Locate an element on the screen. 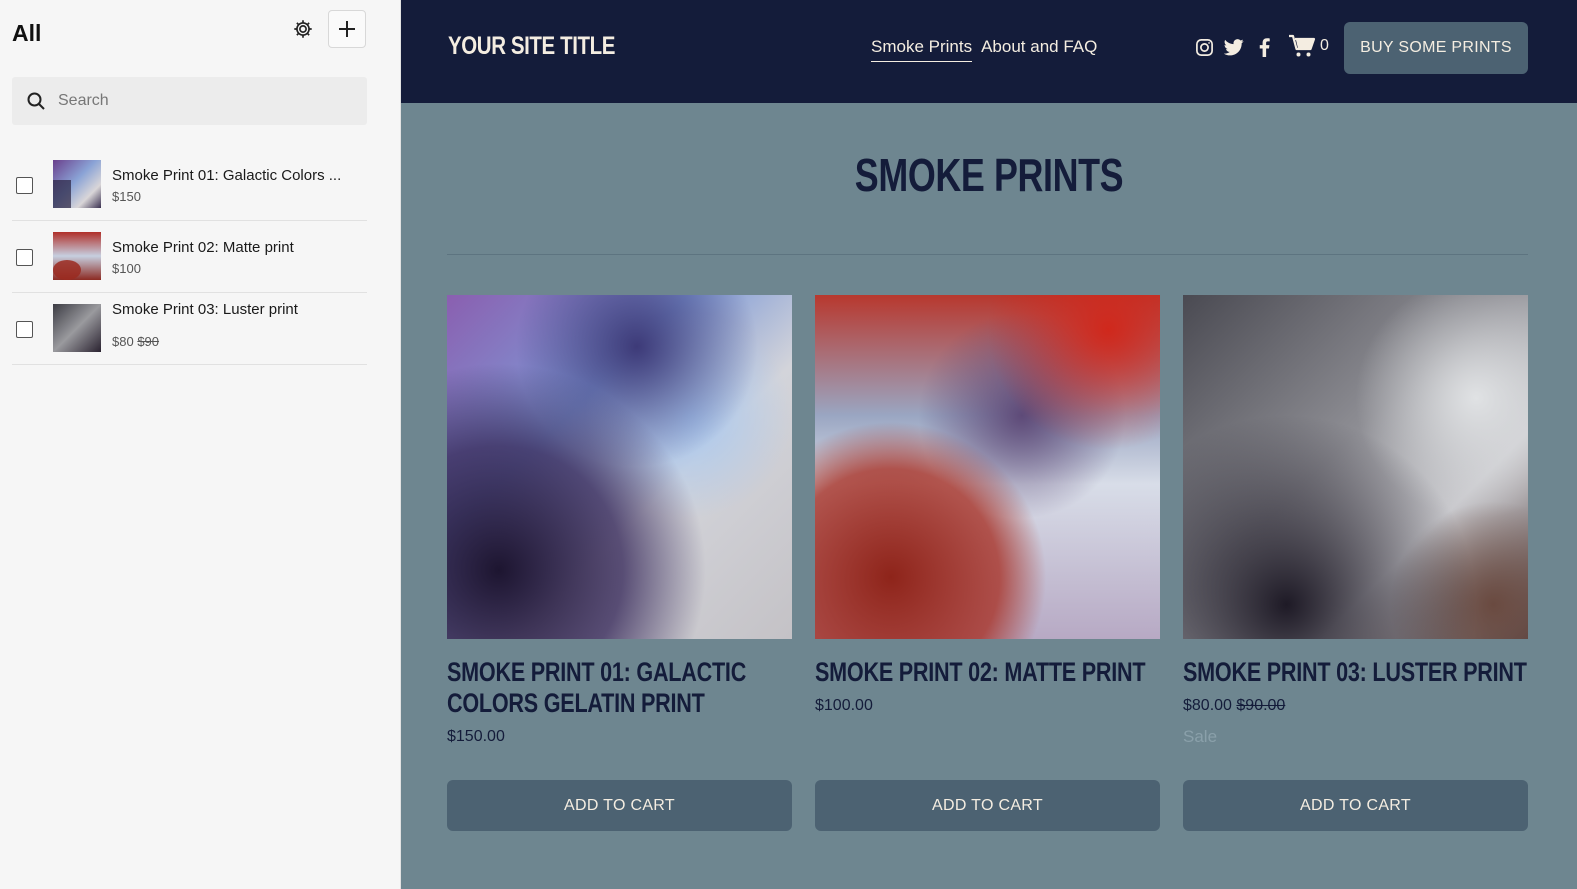  product-price: $150.00 is located at coordinates (476, 736).